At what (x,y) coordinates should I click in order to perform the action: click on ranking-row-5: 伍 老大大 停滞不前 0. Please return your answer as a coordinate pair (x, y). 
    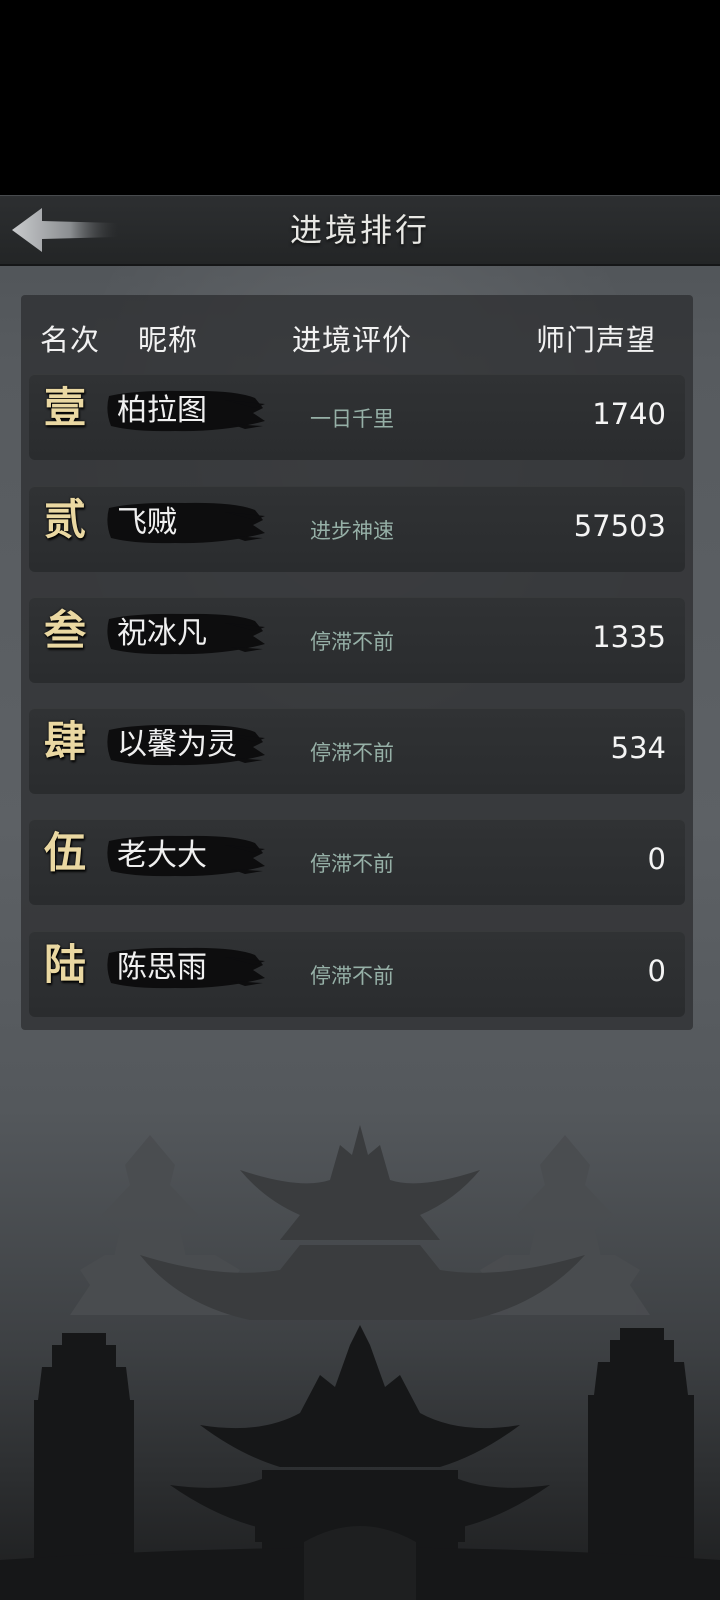
    Looking at the image, I should click on (357, 862).